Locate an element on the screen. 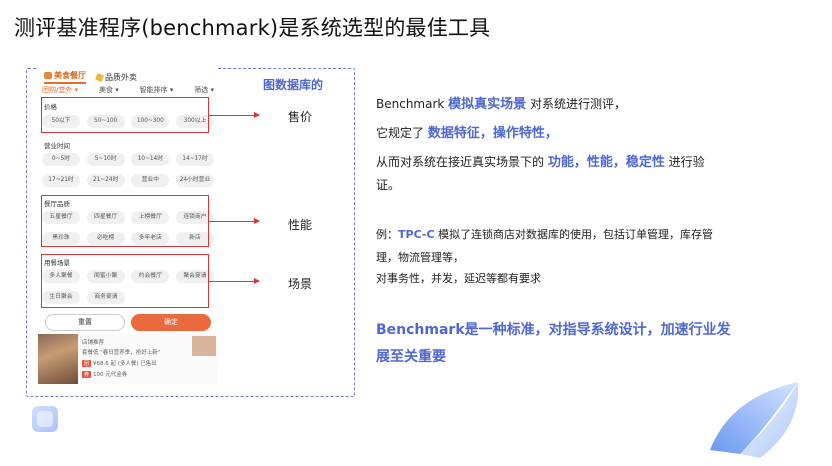  filter-cuisine: 美食 ▾ is located at coordinates (109, 90).